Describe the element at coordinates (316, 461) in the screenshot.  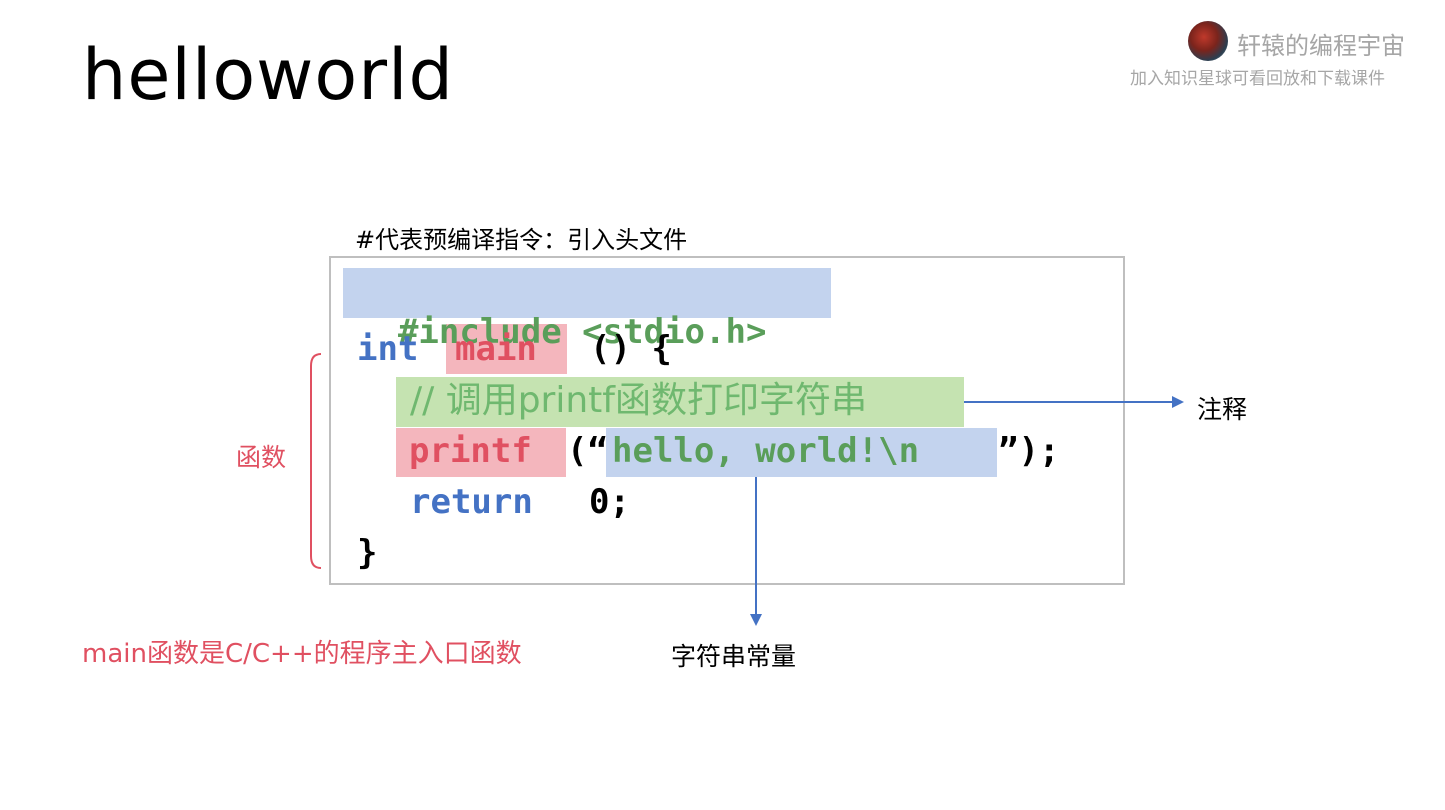
I see `function-bracket` at that location.